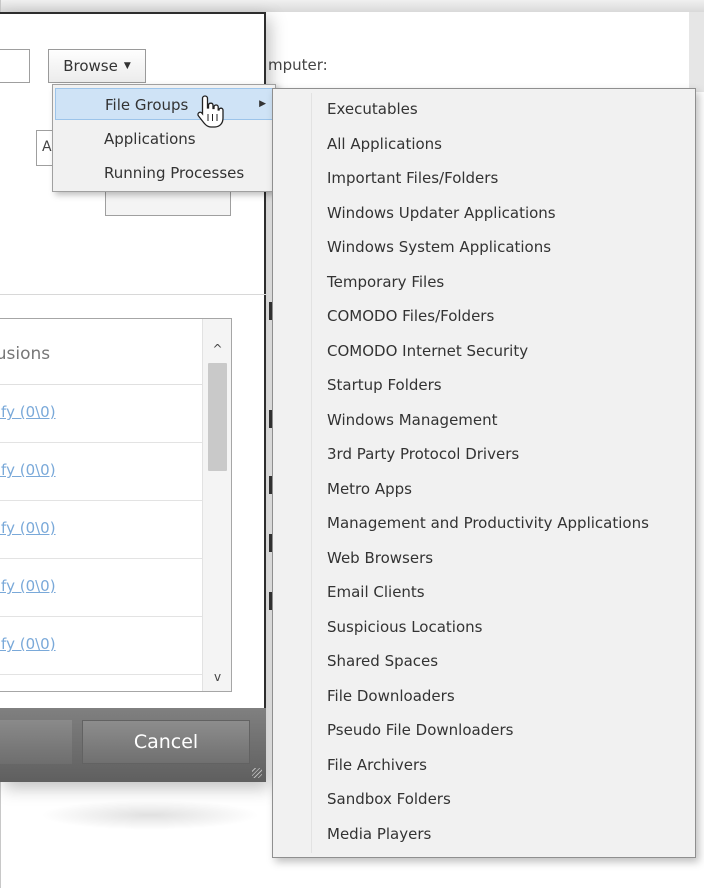 The width and height of the screenshot is (704, 888). What do you see at coordinates (484, 800) in the screenshot?
I see `submenu-item: Sandbox Folders` at bounding box center [484, 800].